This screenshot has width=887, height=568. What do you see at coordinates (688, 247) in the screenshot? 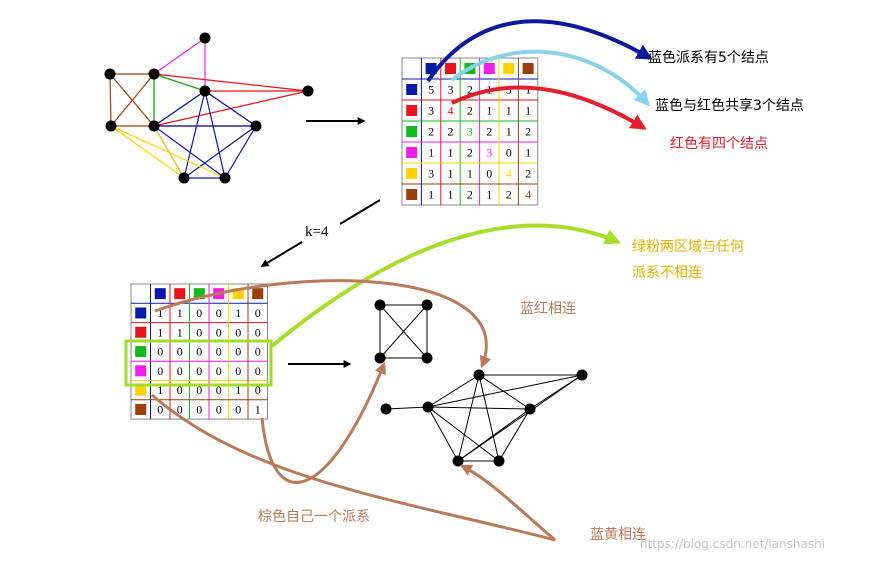
I see `label-green-pink-line1: 绿粉两区域与任何` at bounding box center [688, 247].